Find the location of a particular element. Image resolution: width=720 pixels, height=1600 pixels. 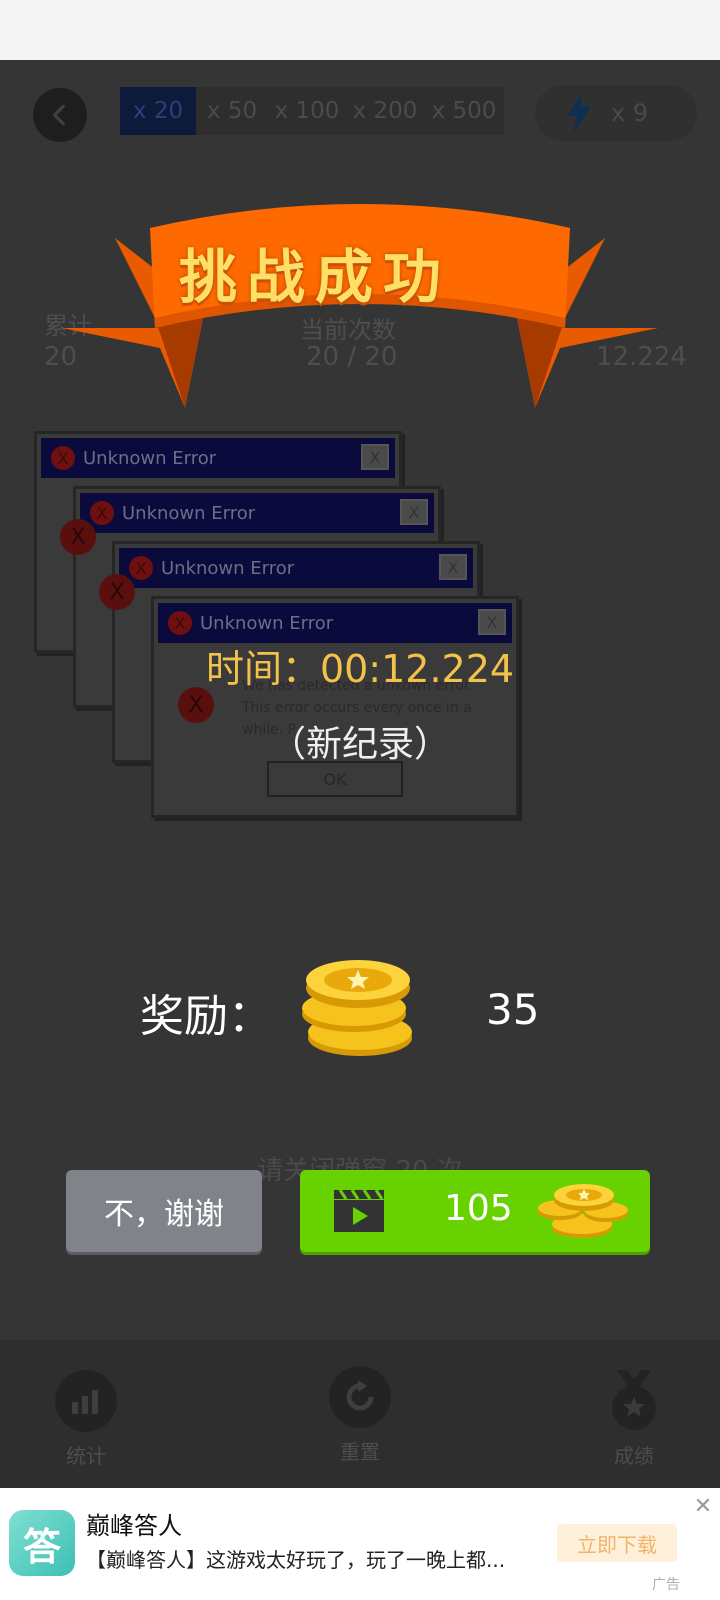

energy-count: x 9 is located at coordinates (630, 113).